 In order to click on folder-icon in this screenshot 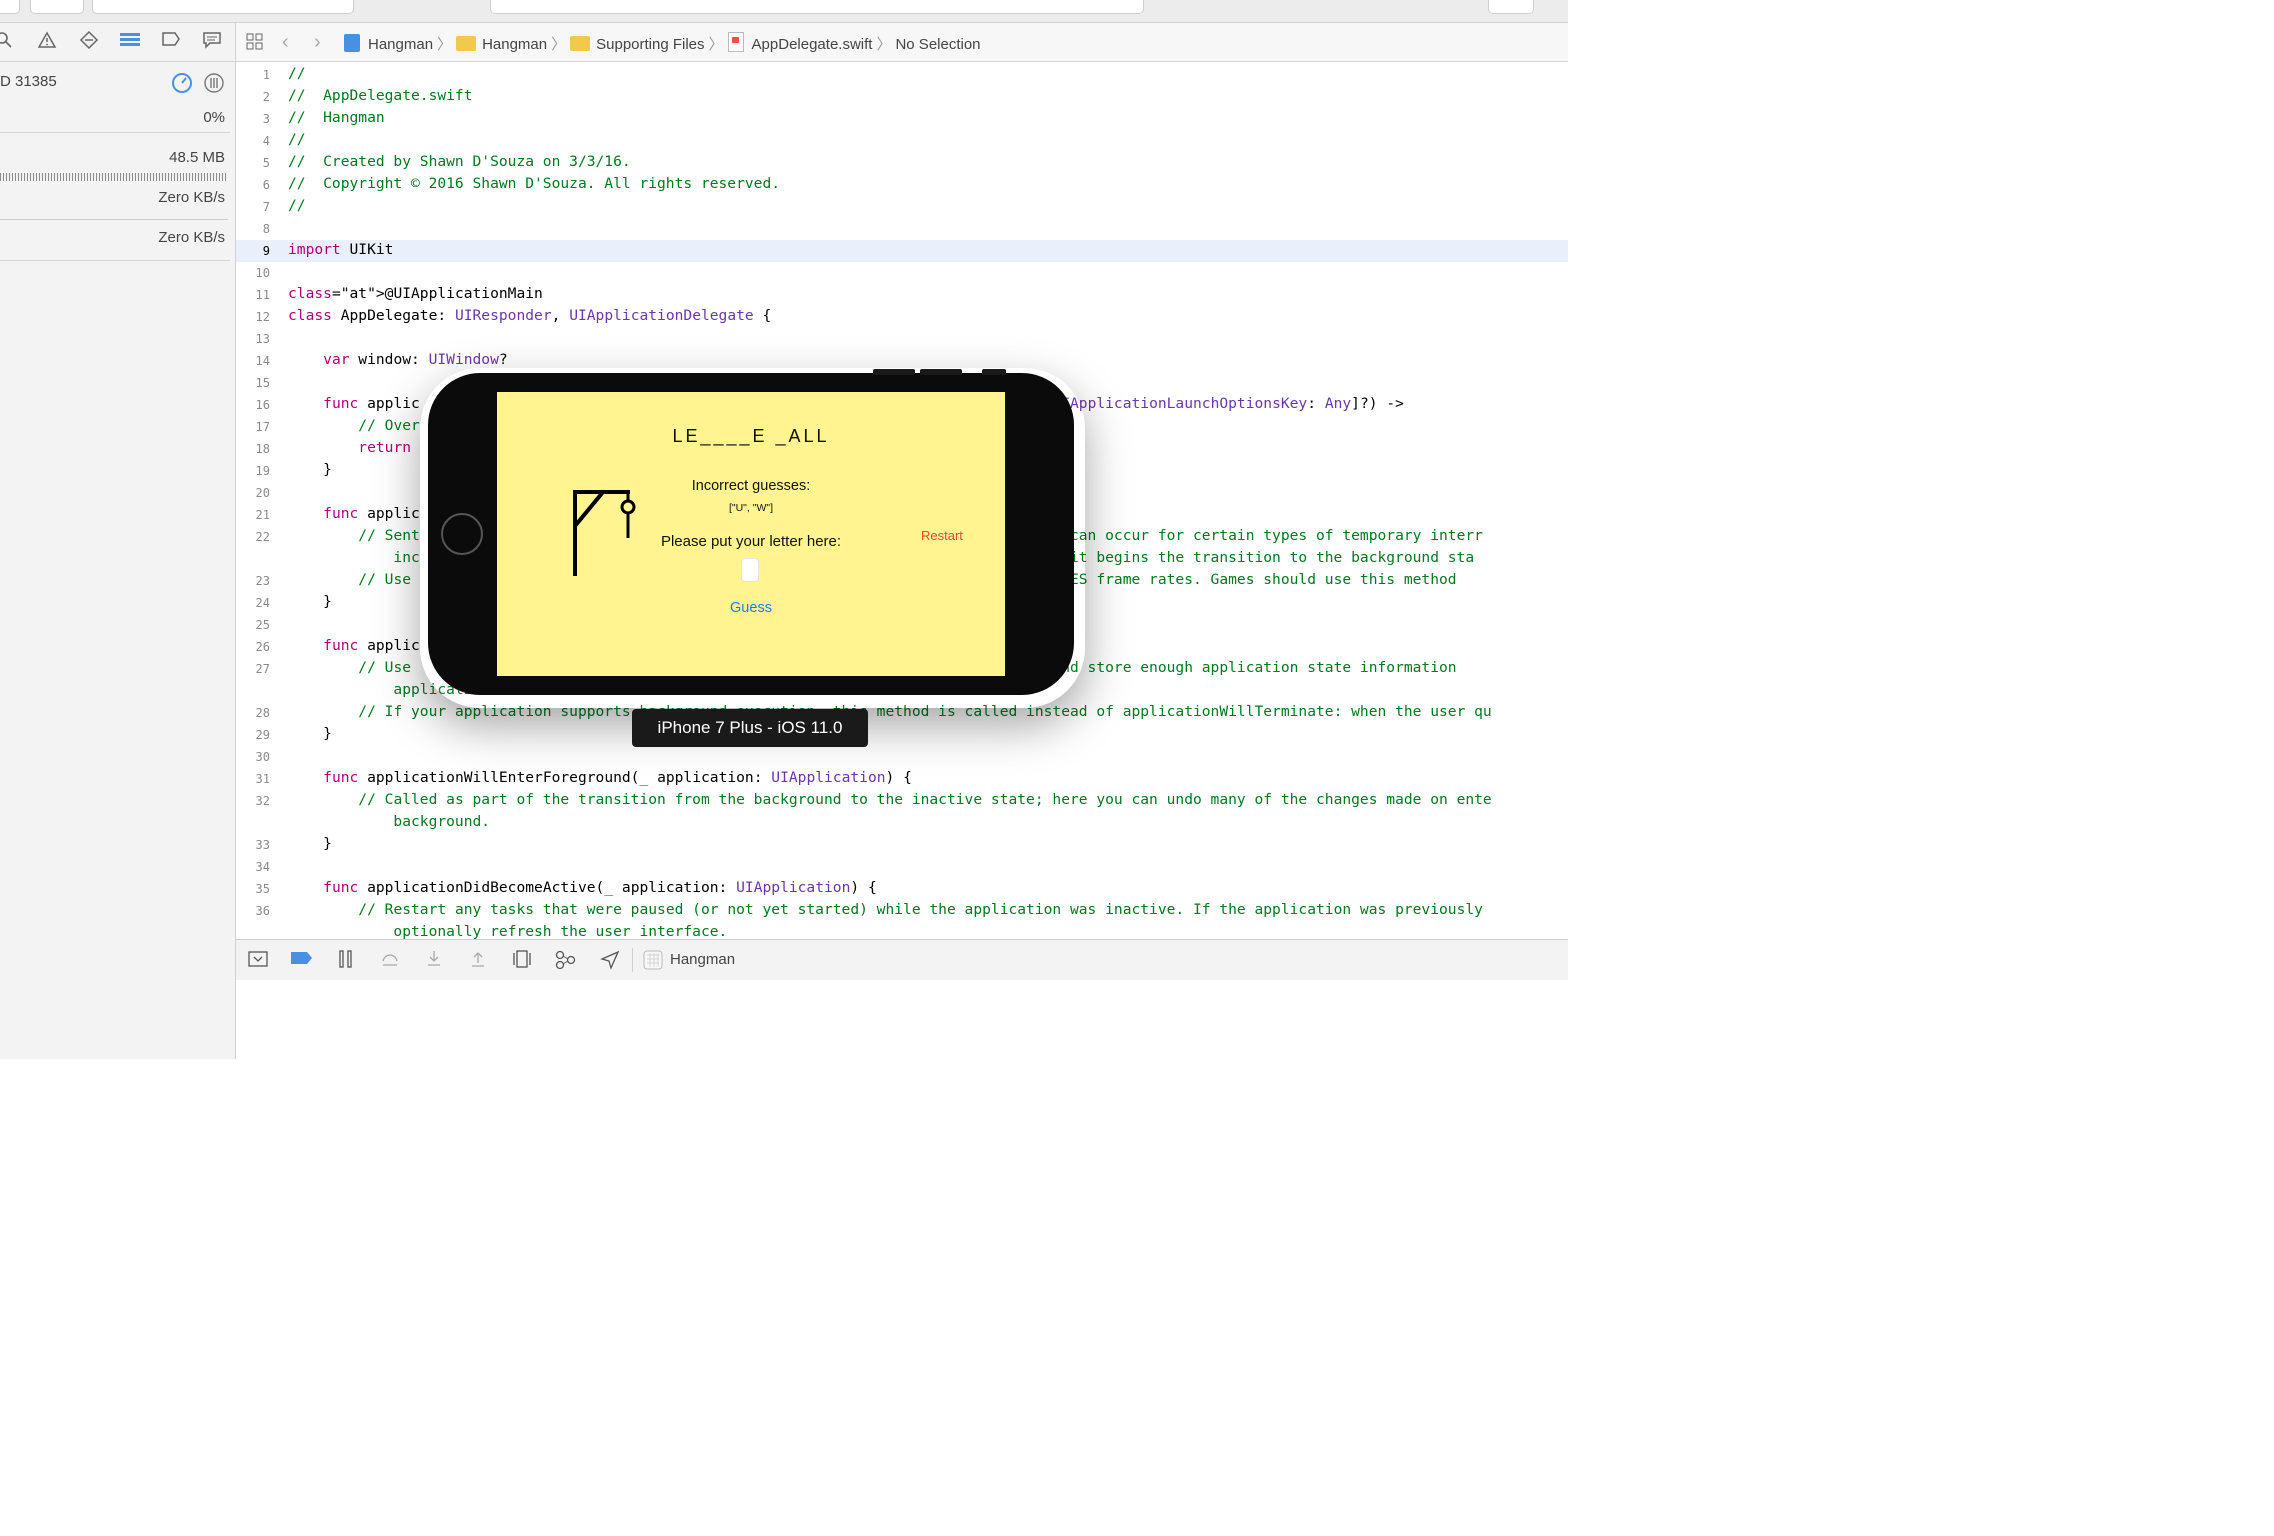, I will do `click(580, 43)`.